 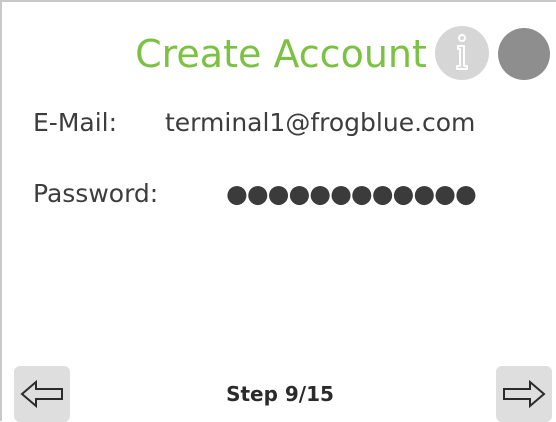 What do you see at coordinates (320, 122) in the screenshot?
I see `email-value: terminal1@frogblue.com` at bounding box center [320, 122].